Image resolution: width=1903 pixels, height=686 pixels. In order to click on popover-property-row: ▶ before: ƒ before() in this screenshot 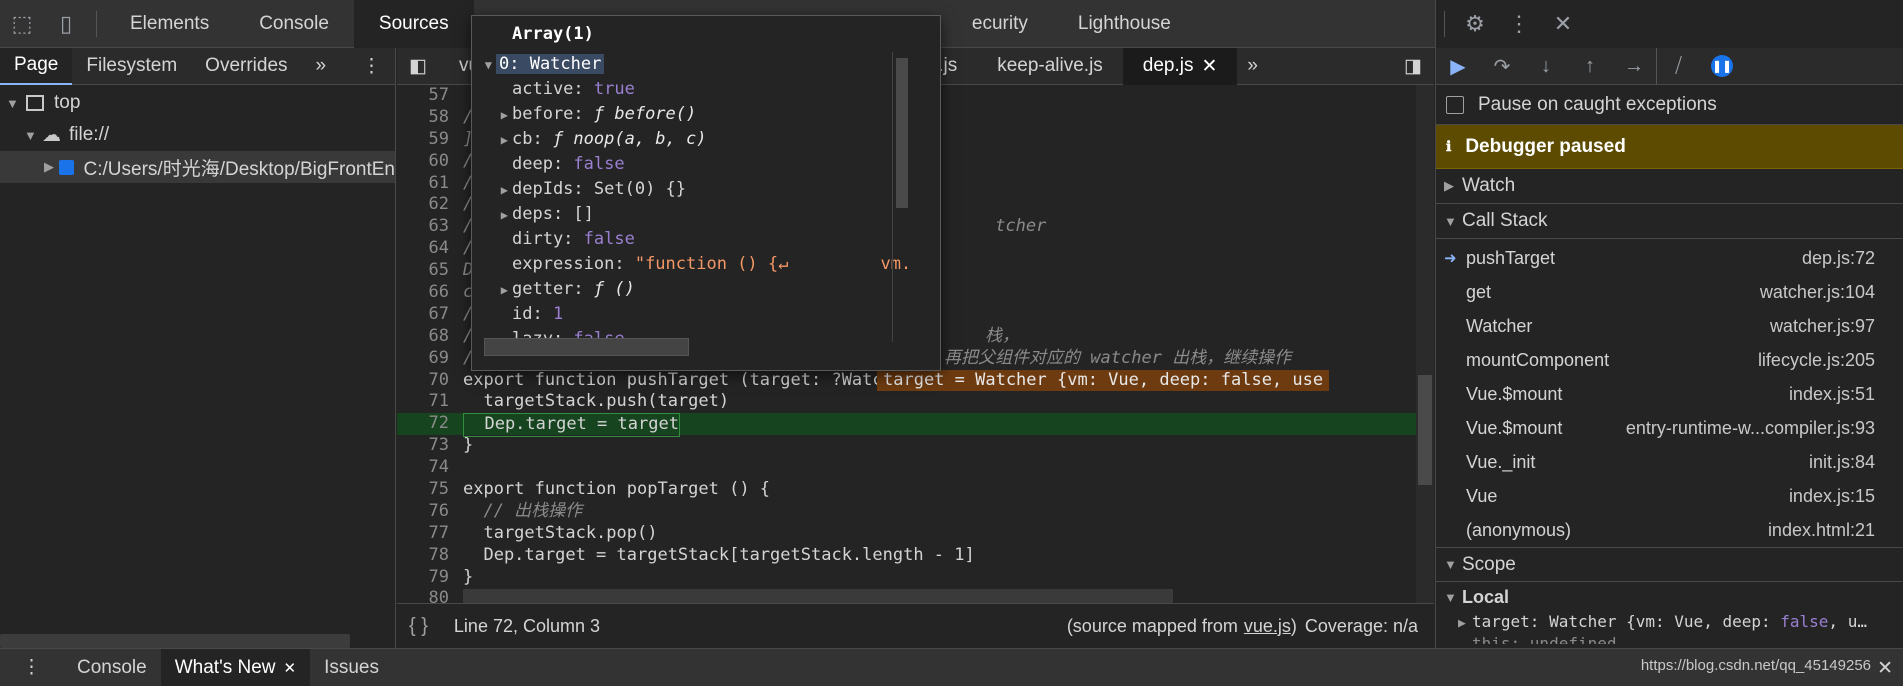, I will do `click(704, 114)`.